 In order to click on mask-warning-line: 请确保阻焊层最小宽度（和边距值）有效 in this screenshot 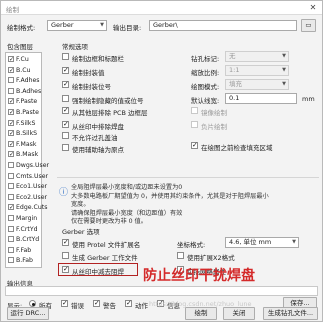, I will do `click(127, 213)`.